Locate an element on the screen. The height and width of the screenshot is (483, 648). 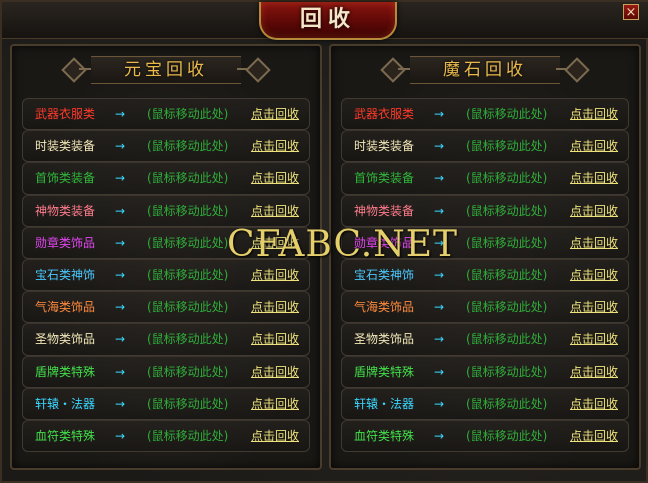
panel-header: 元宝回收 is located at coordinates (166, 69).